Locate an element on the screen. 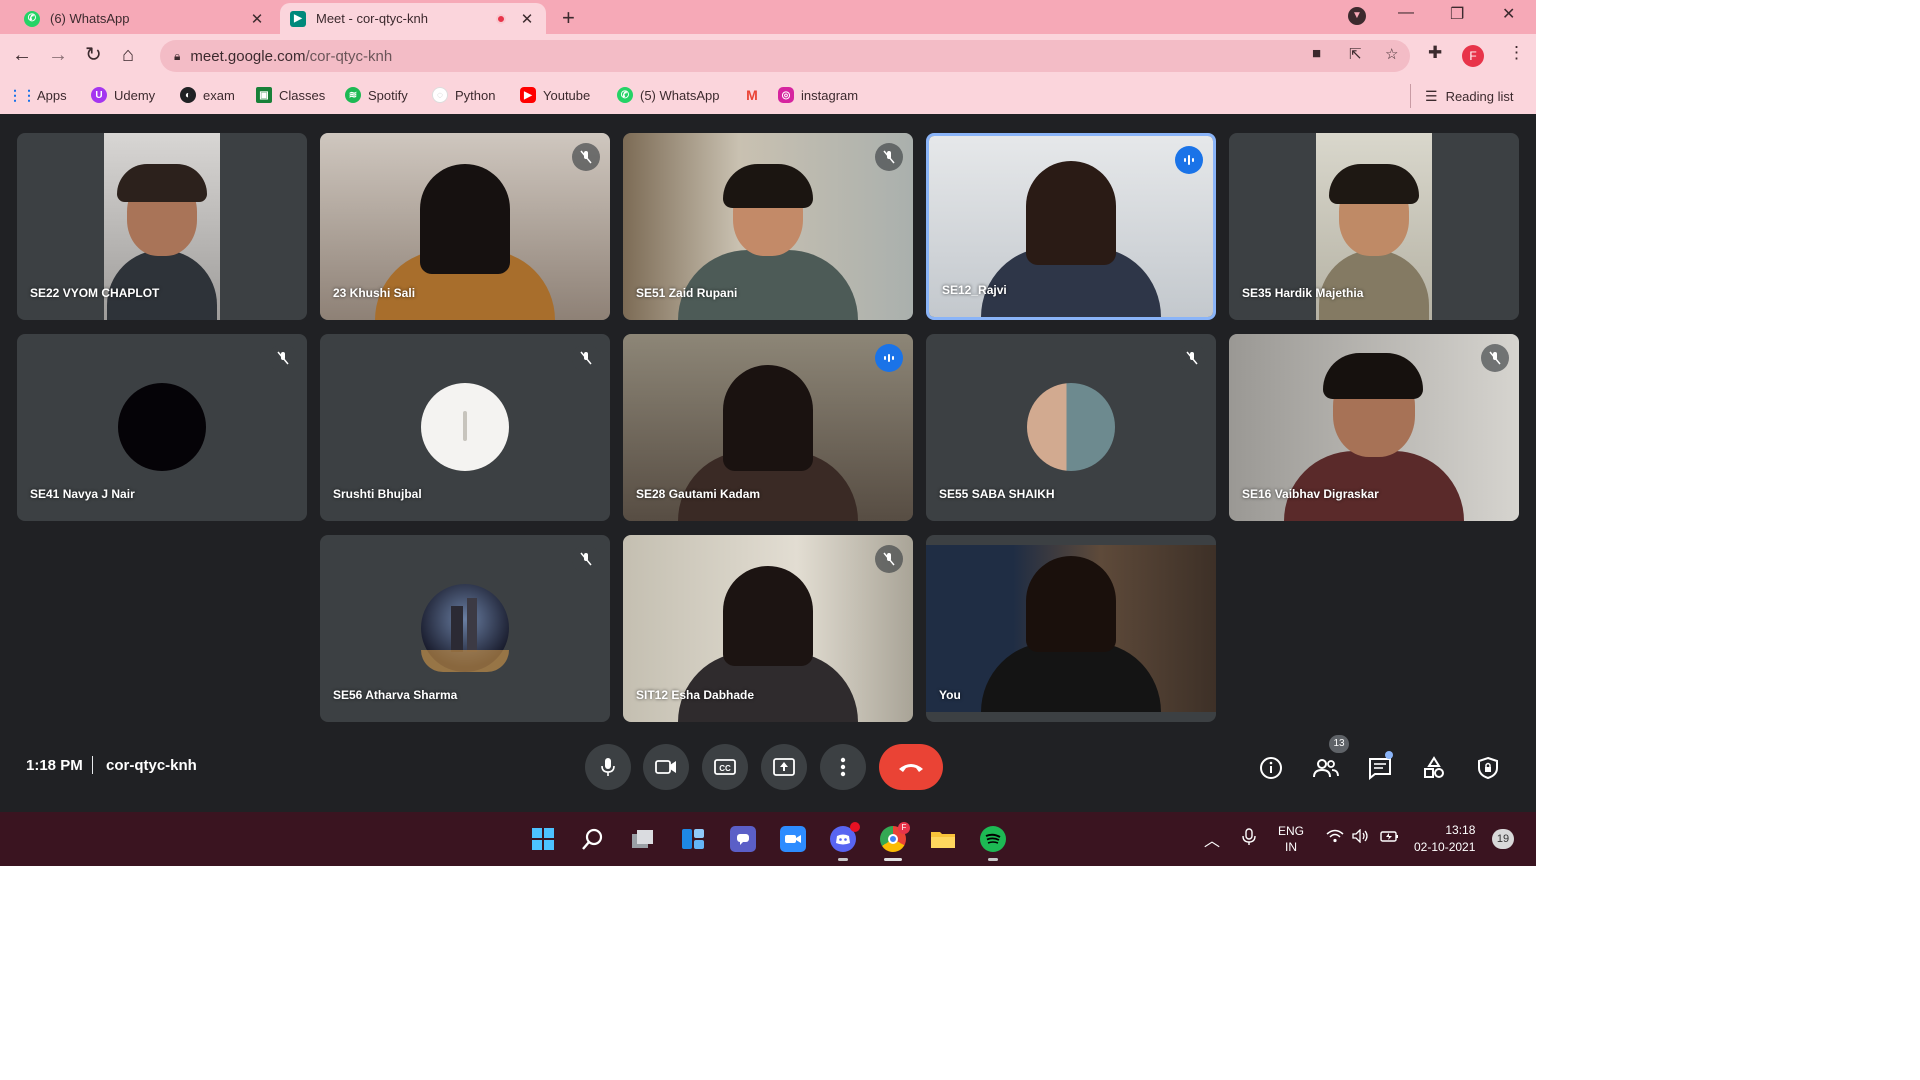 The image size is (1920, 1080). profile-avatar: F is located at coordinates (1473, 56).